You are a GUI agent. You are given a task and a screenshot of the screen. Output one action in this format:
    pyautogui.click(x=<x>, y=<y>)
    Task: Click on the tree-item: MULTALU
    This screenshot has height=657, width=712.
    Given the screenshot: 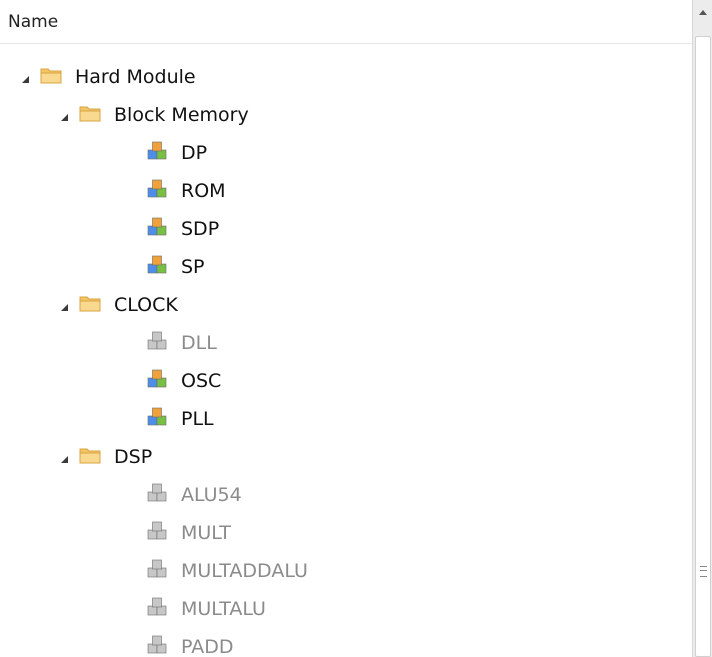 What is the action you would take?
    pyautogui.click(x=197, y=609)
    